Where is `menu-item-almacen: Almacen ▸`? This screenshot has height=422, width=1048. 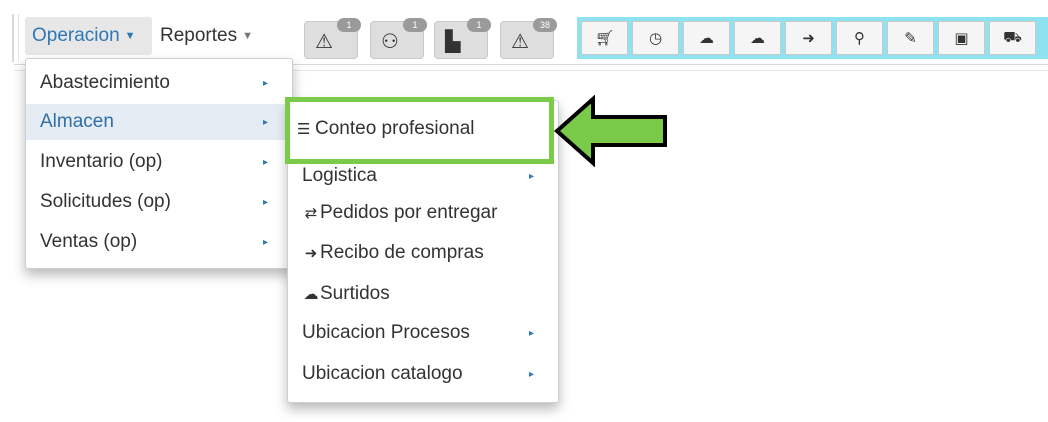
menu-item-almacen: Almacen ▸ is located at coordinates (159, 122).